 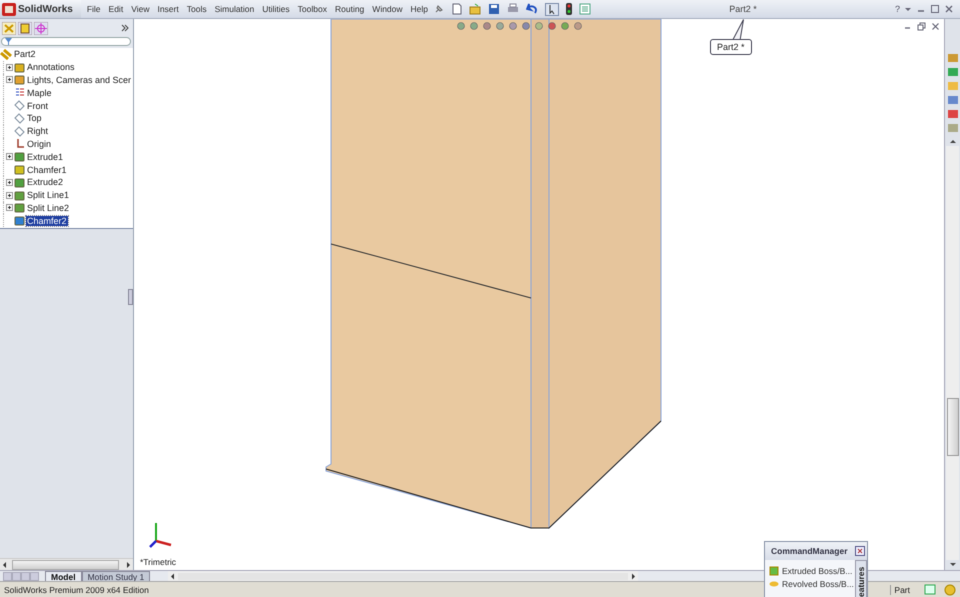 What do you see at coordinates (48, 195) in the screenshot?
I see `tree-item: Split Line1` at bounding box center [48, 195].